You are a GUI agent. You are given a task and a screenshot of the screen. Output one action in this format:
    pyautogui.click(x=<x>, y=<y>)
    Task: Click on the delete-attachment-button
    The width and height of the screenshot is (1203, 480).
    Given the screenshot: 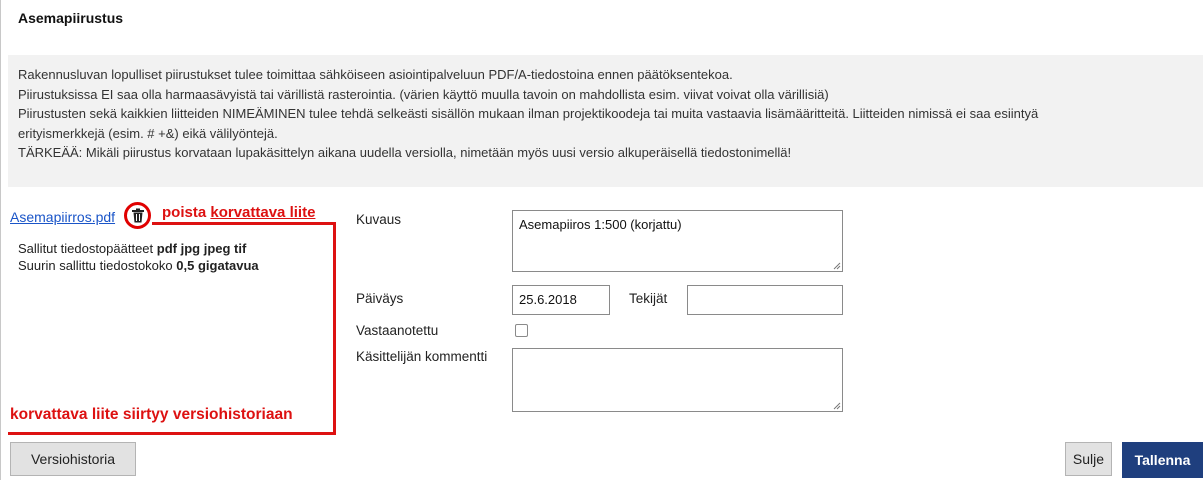 What is the action you would take?
    pyautogui.click(x=137, y=215)
    